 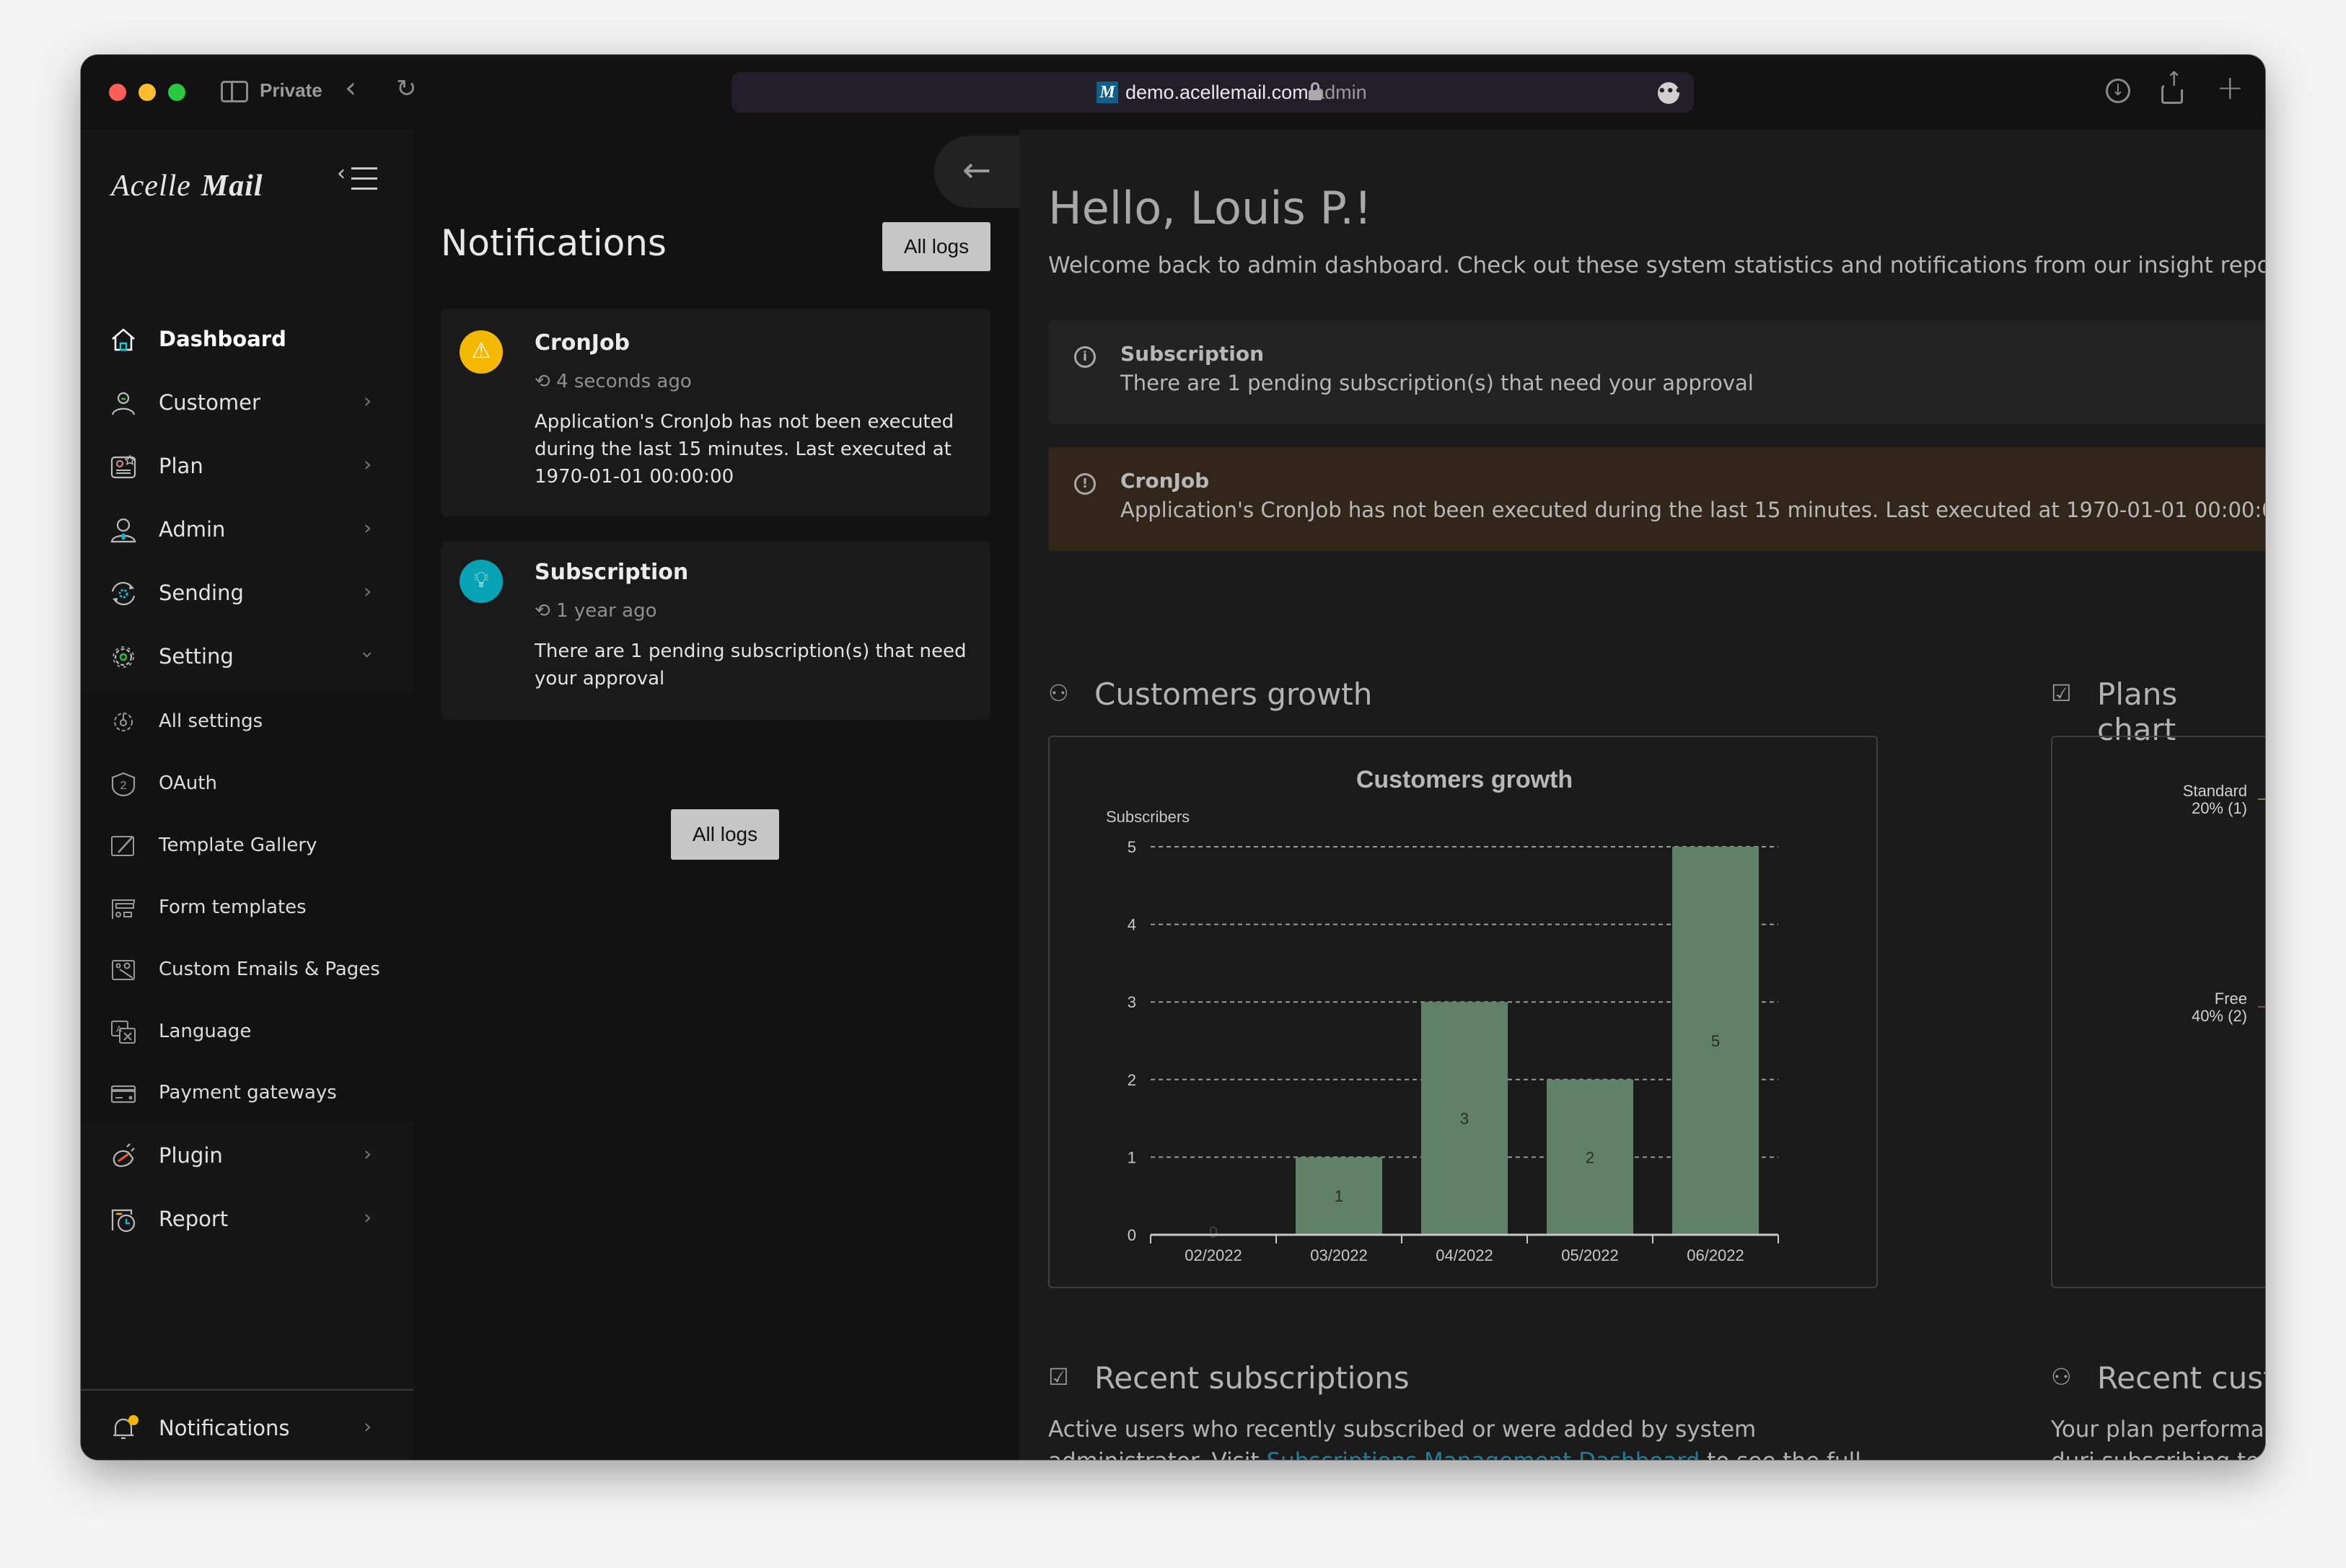 What do you see at coordinates (1716, 1255) in the screenshot?
I see `x-tick-label: 06/2022` at bounding box center [1716, 1255].